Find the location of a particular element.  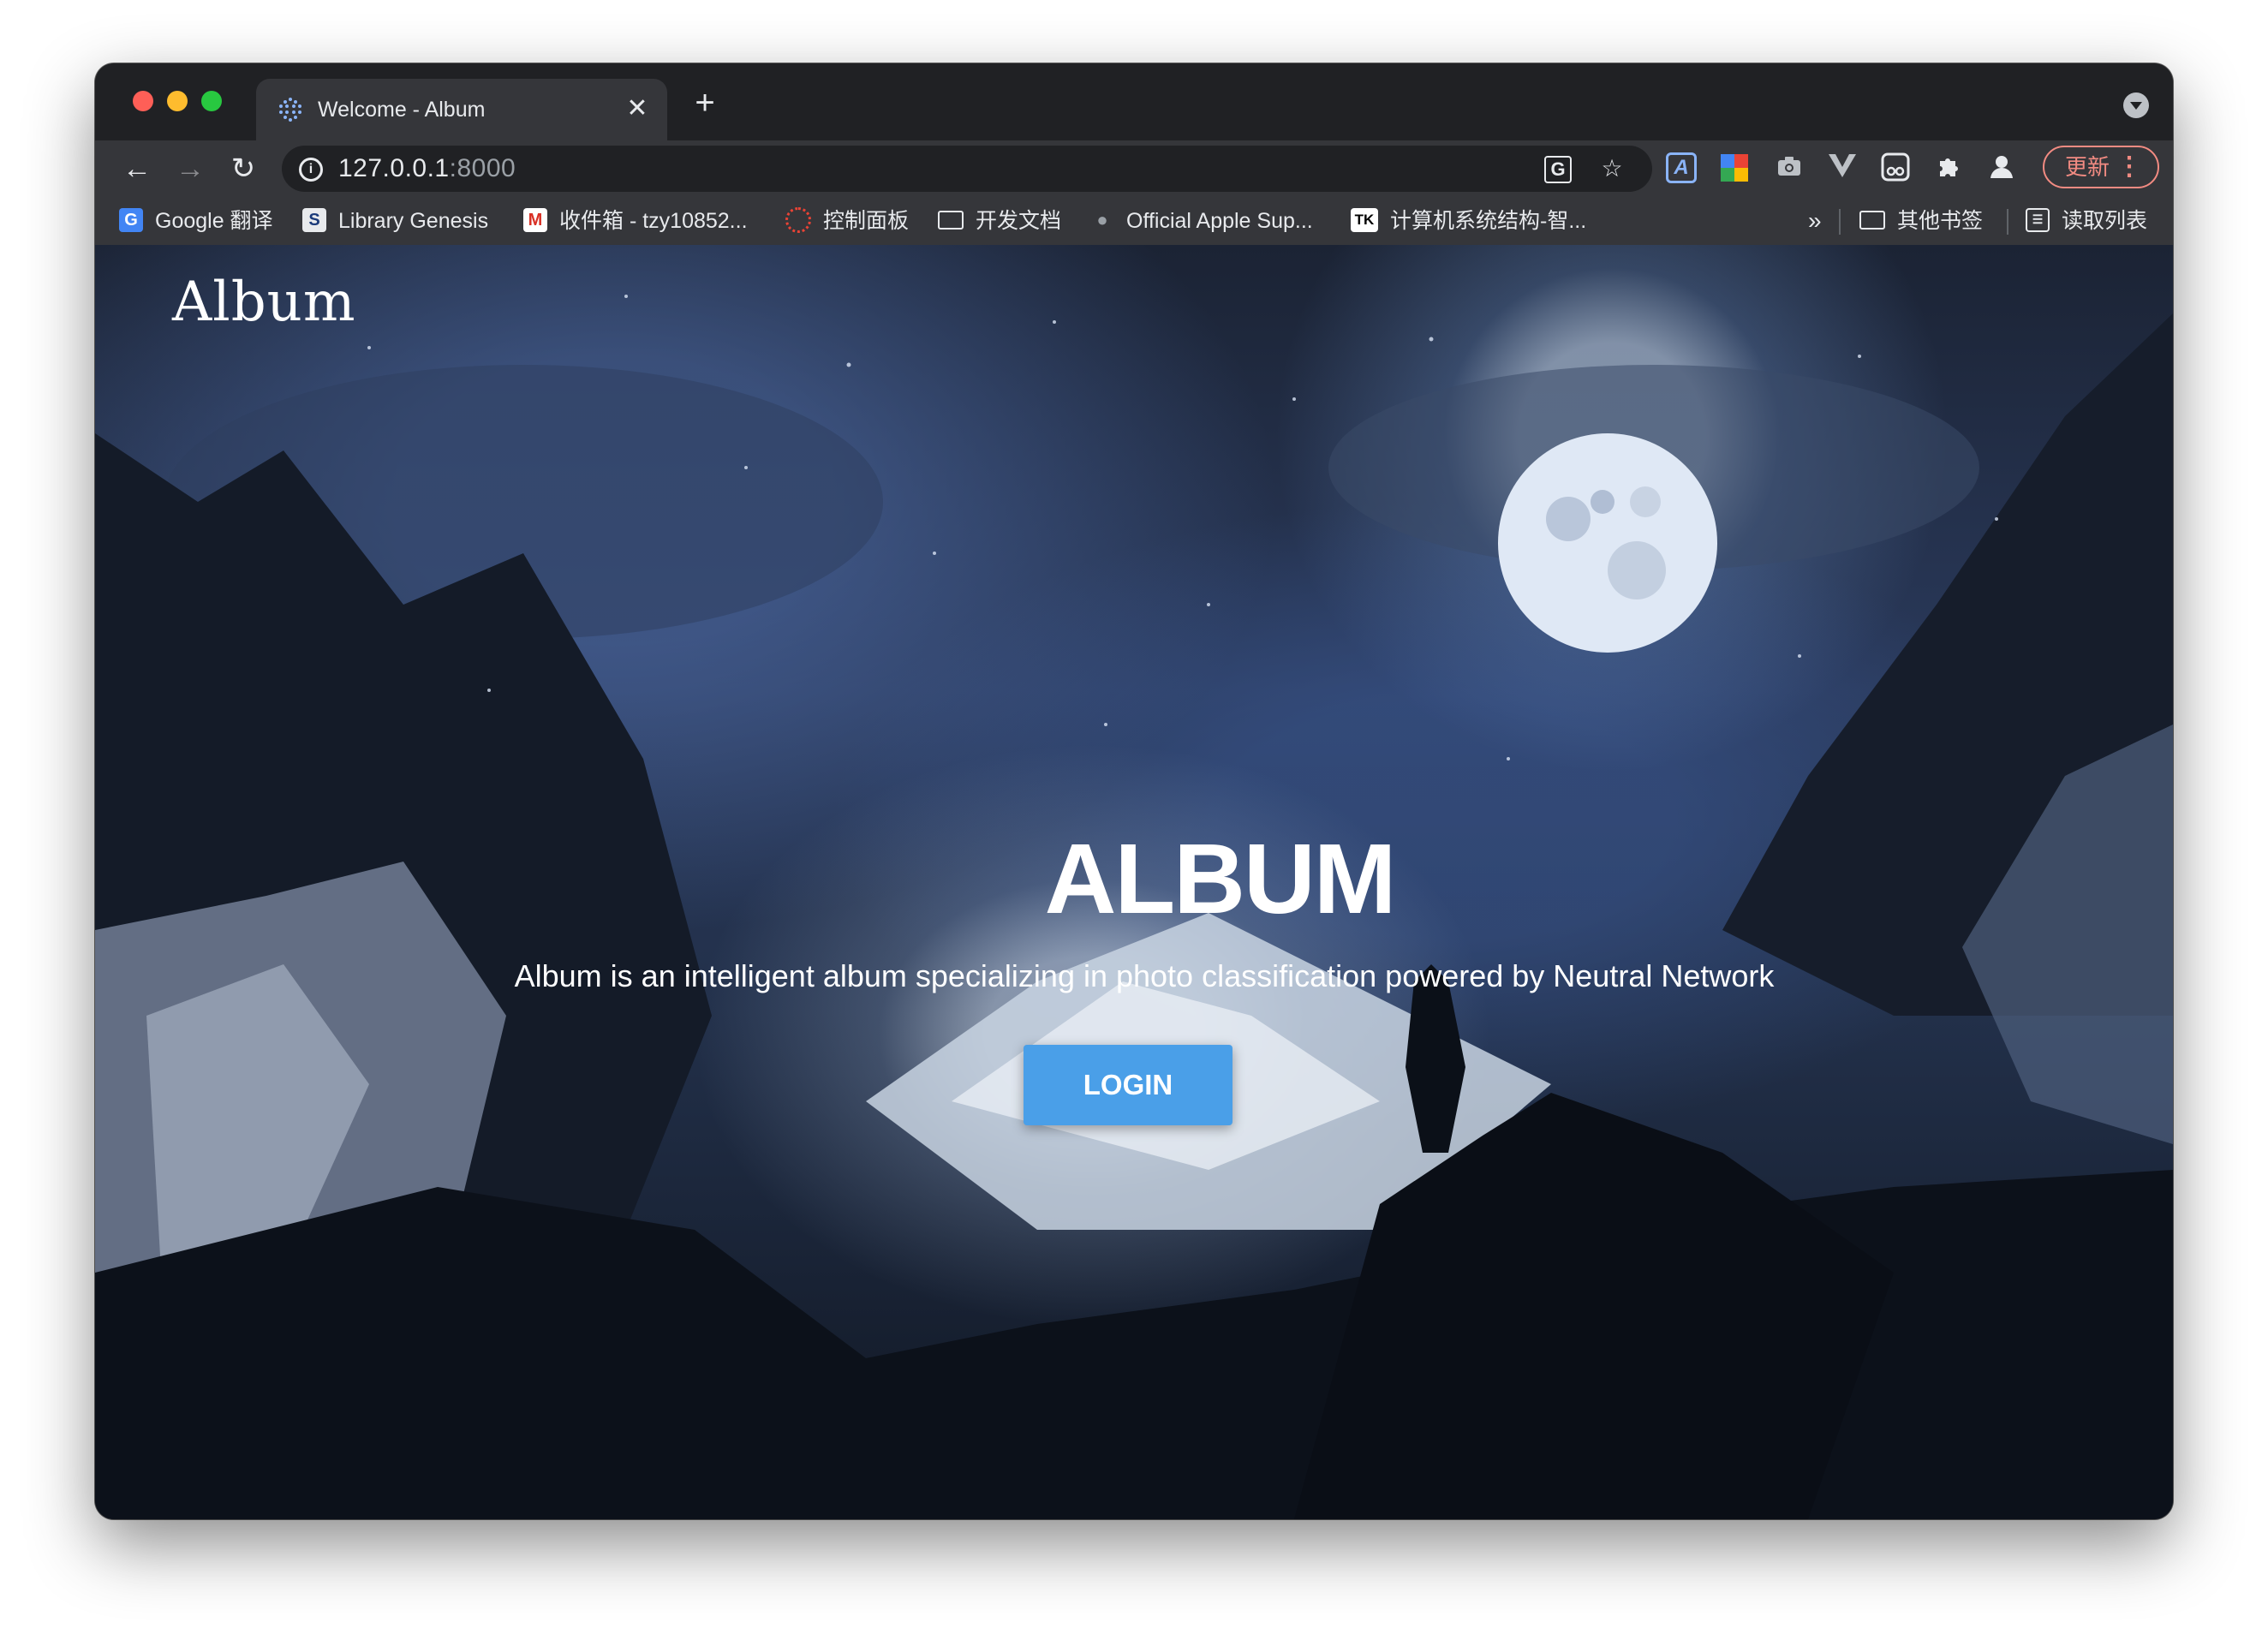

zoom-window-button is located at coordinates (212, 101).